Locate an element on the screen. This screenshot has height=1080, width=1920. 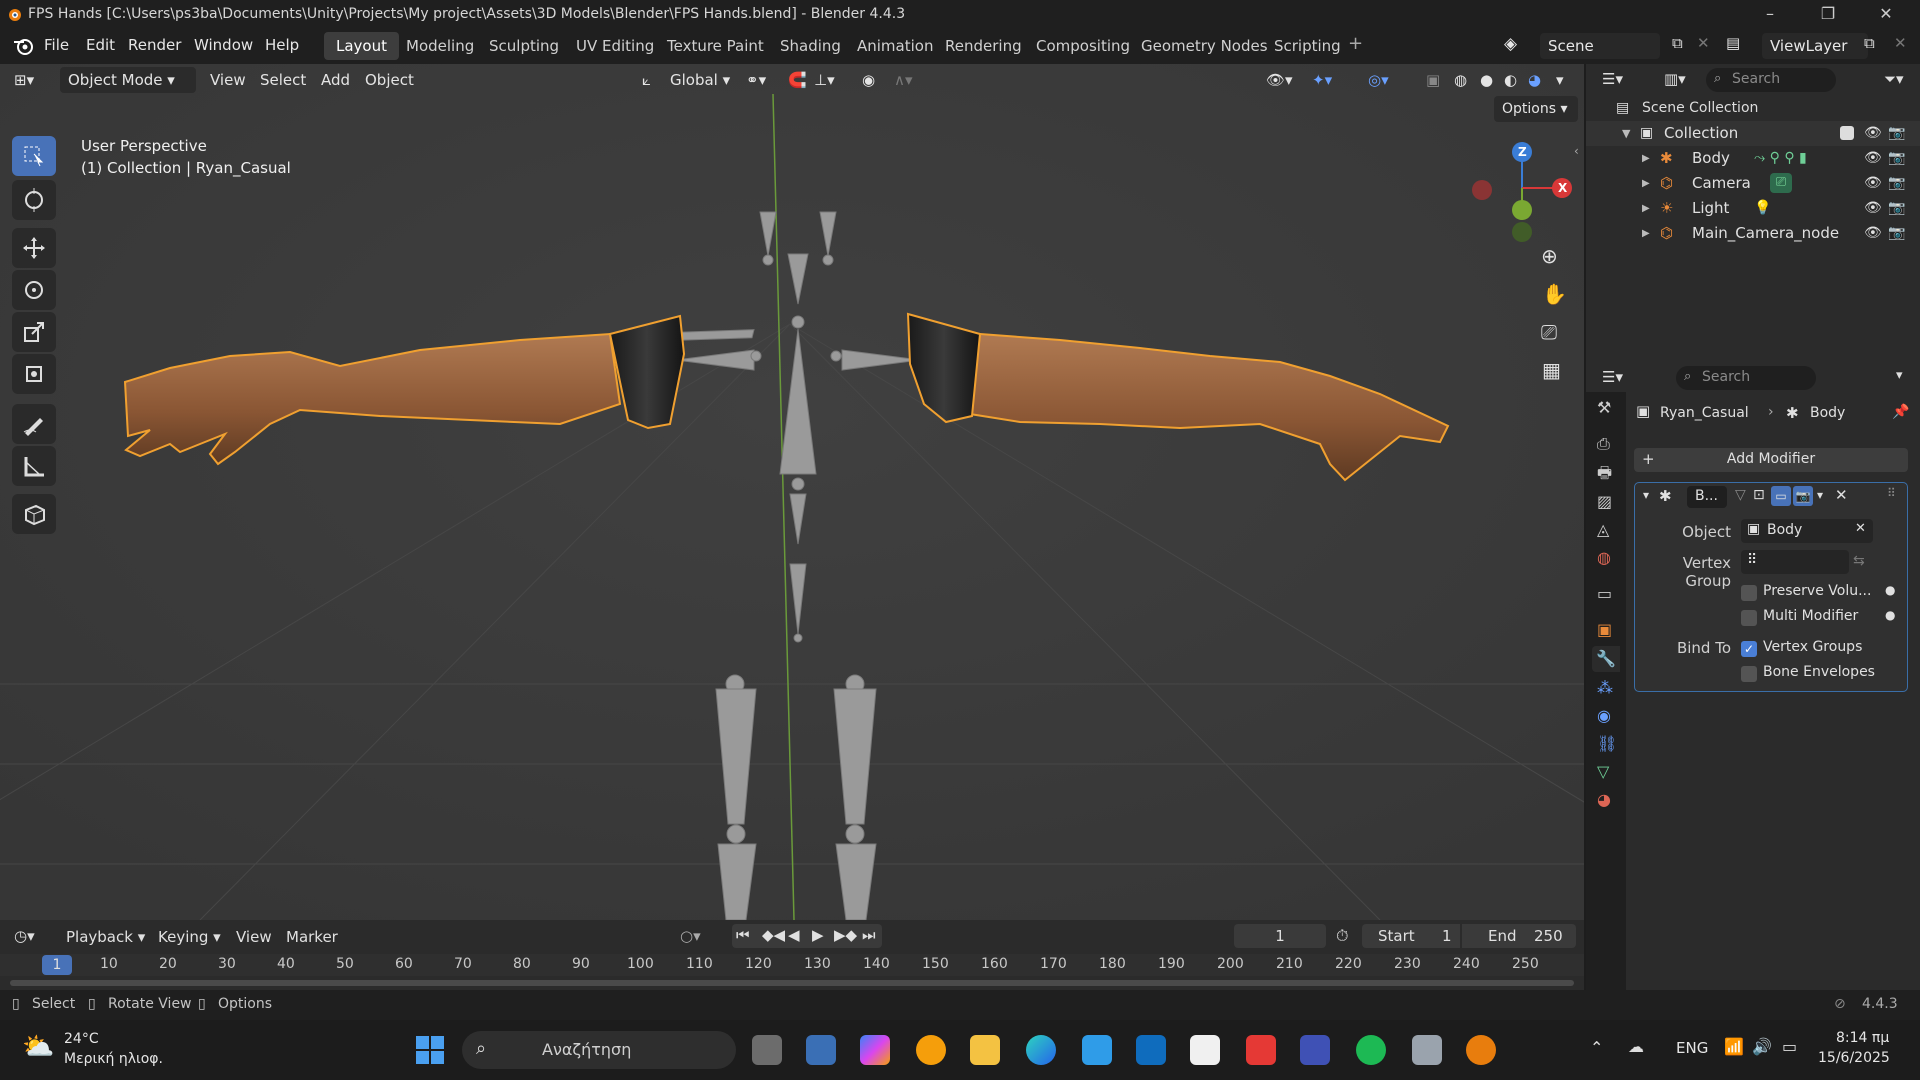
tab-geometry-nodes: Geometry Nodes is located at coordinates (1204, 46).